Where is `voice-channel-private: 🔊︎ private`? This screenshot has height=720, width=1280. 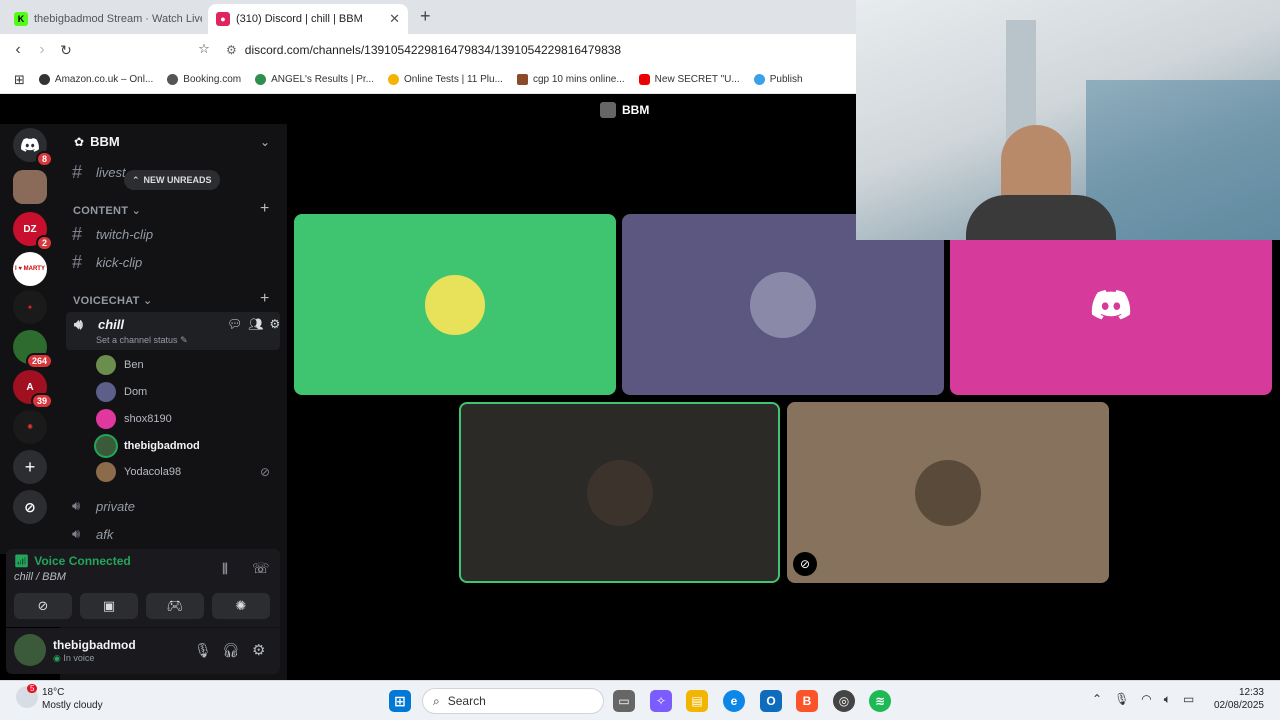 voice-channel-private: 🔊︎ private is located at coordinates (103, 506).